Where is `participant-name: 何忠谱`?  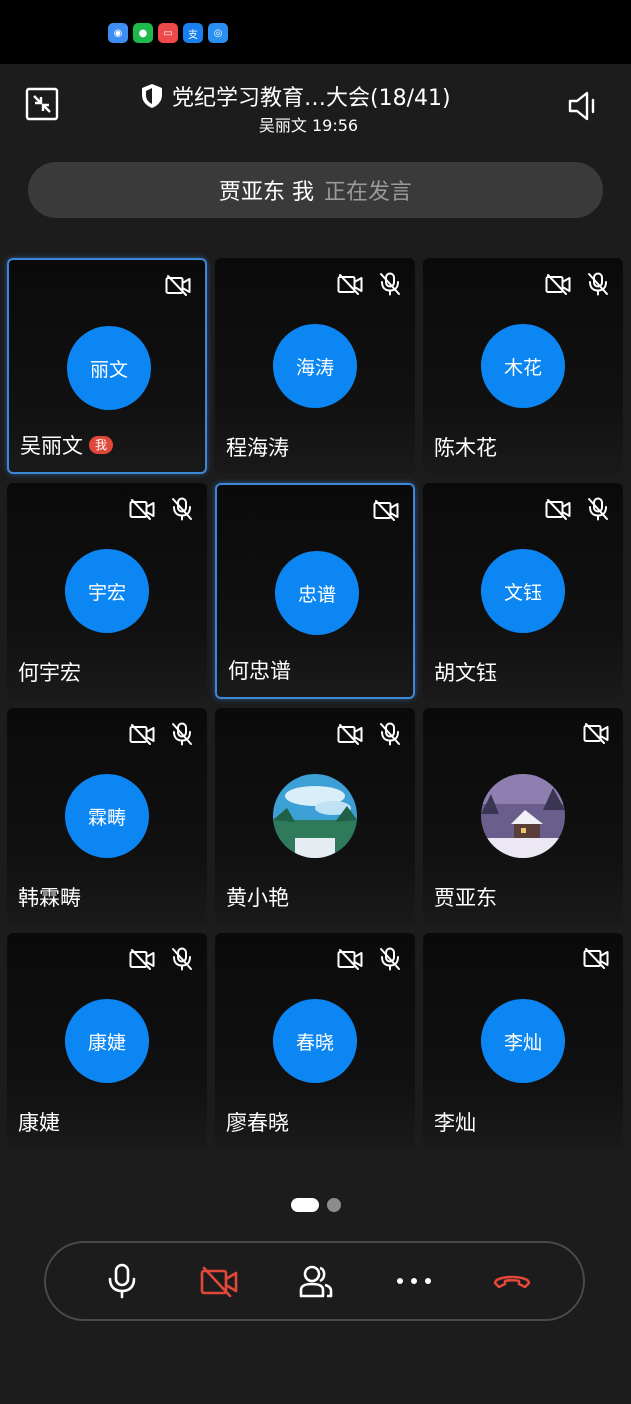
participant-name: 何忠谱 is located at coordinates (259, 671).